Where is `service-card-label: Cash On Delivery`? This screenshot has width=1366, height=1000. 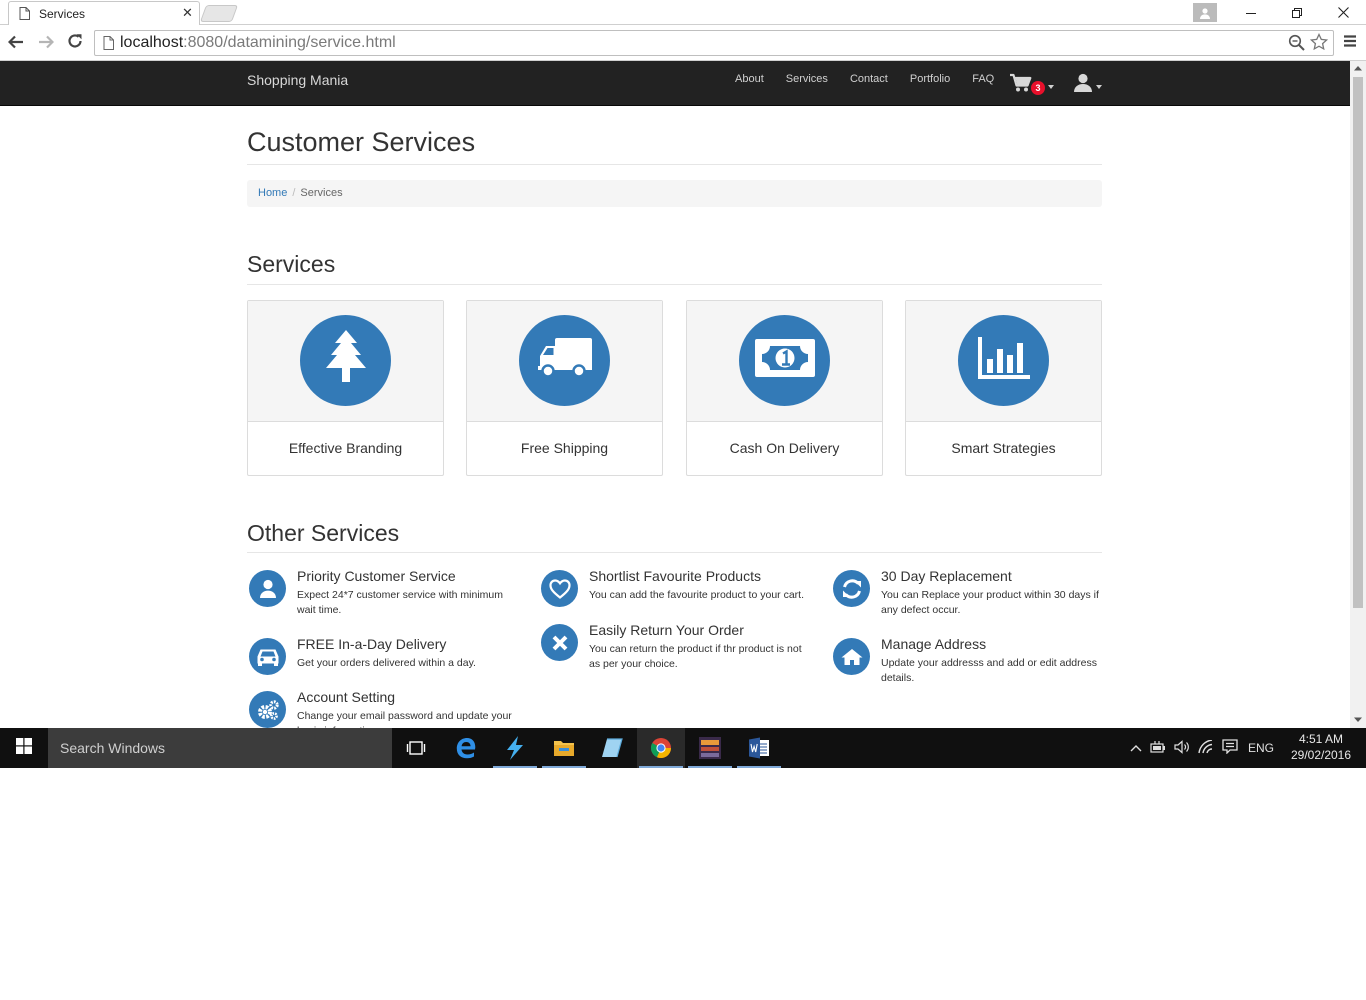
service-card-label: Cash On Delivery is located at coordinates (784, 448).